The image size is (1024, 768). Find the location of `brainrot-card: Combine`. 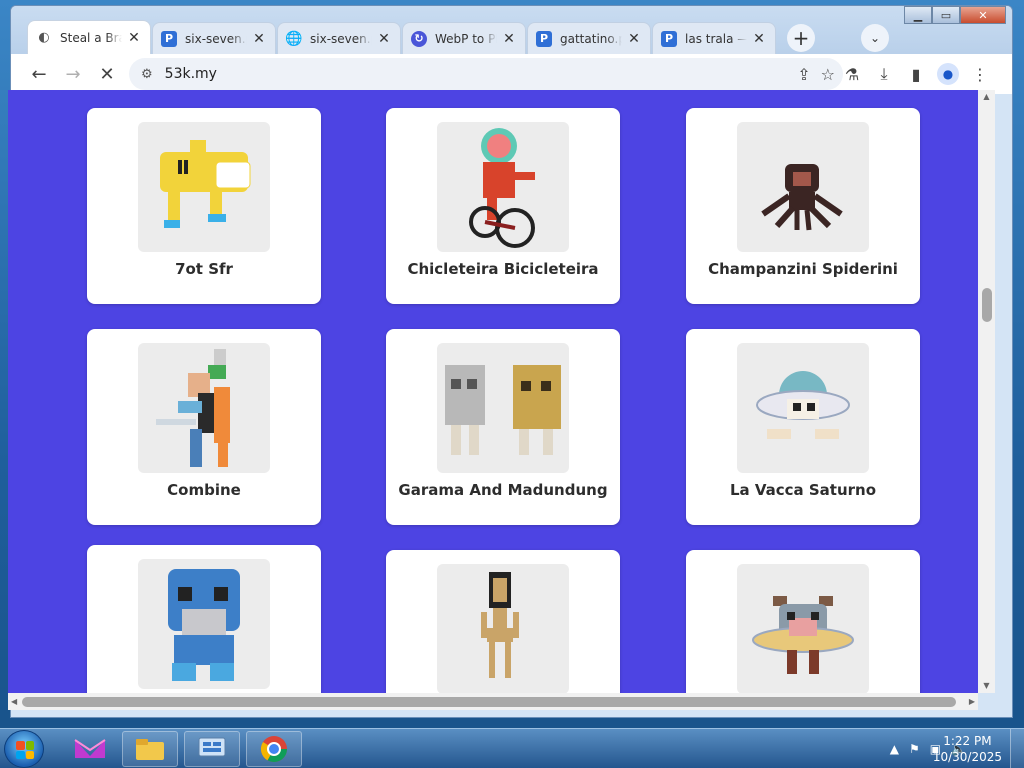

brainrot-card: Combine is located at coordinates (204, 427).